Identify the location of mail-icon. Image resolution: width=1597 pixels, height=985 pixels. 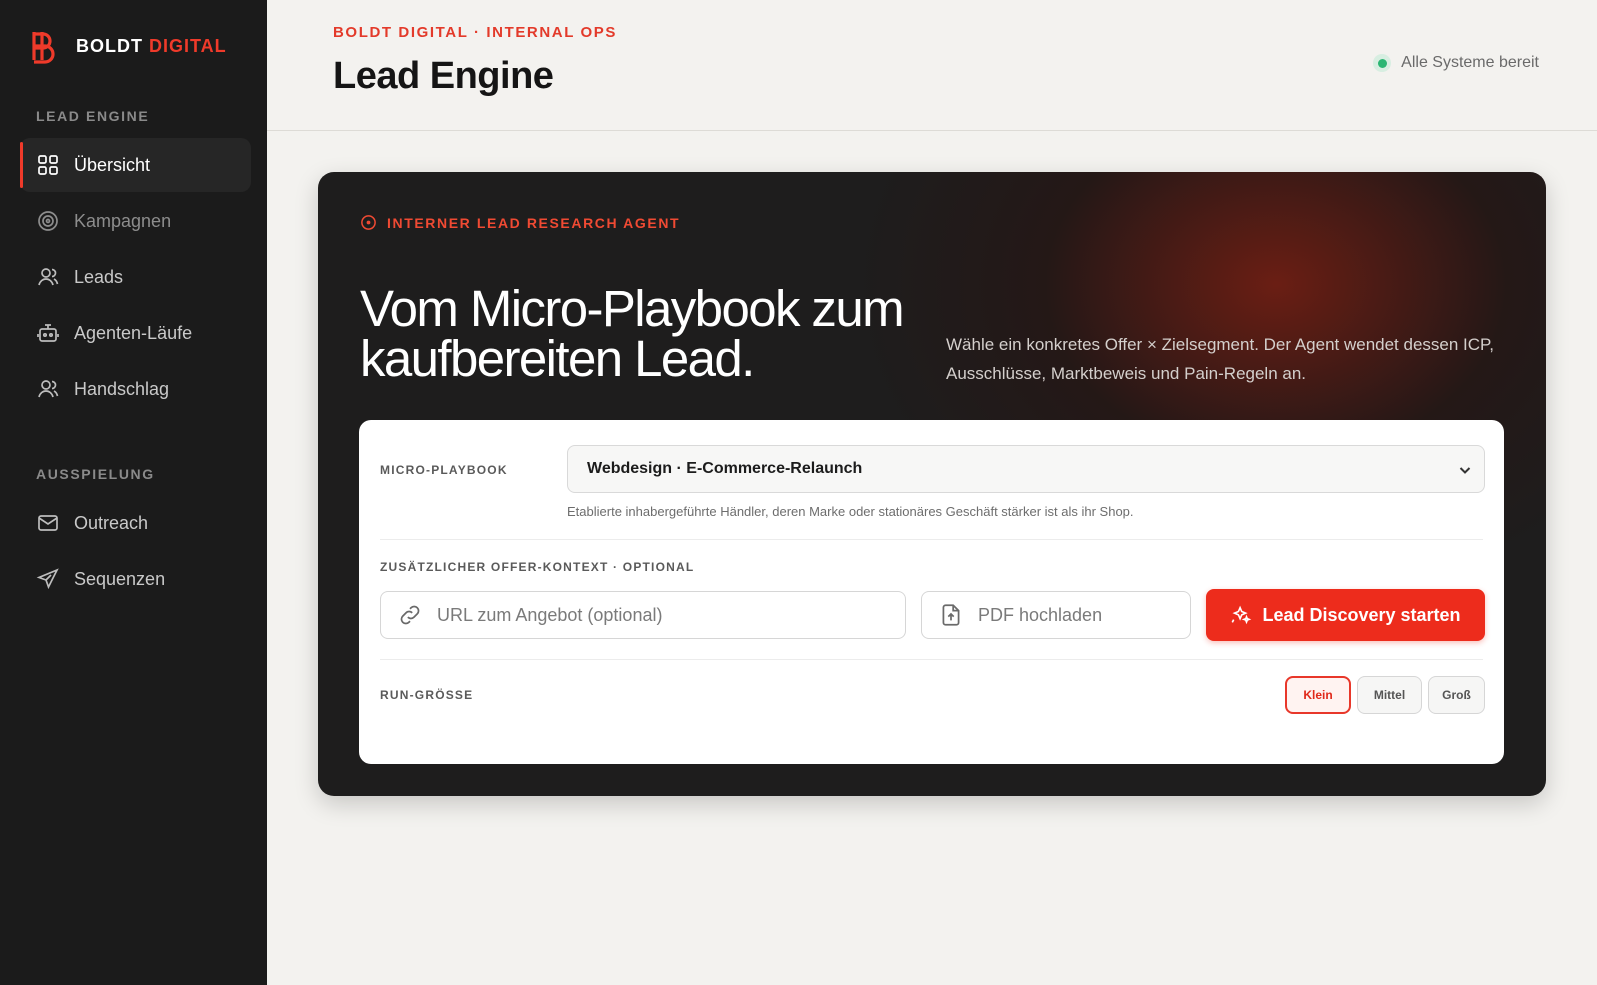
(48, 523).